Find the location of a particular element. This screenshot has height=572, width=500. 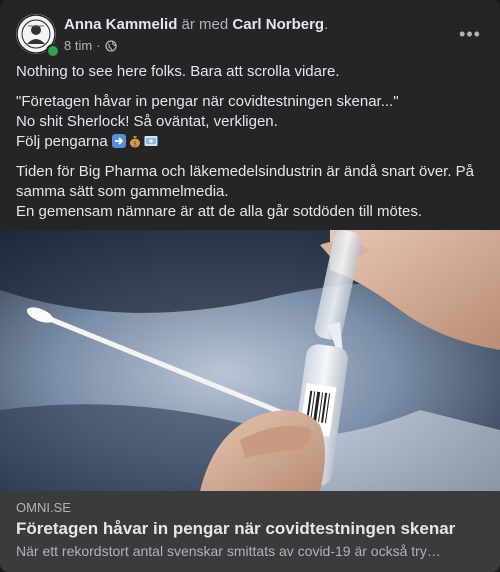

post-meta: 8 tim · is located at coordinates (90, 45).